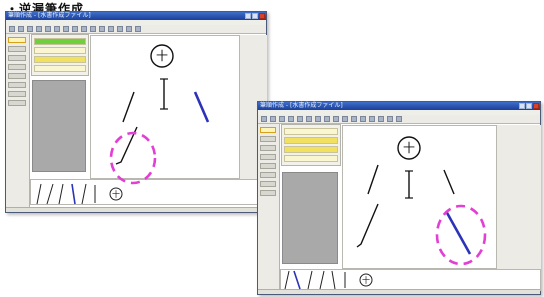 This screenshot has height=297, width=544. What do you see at coordinates (449, 182) in the screenshot?
I see `stroke-right-upper` at bounding box center [449, 182].